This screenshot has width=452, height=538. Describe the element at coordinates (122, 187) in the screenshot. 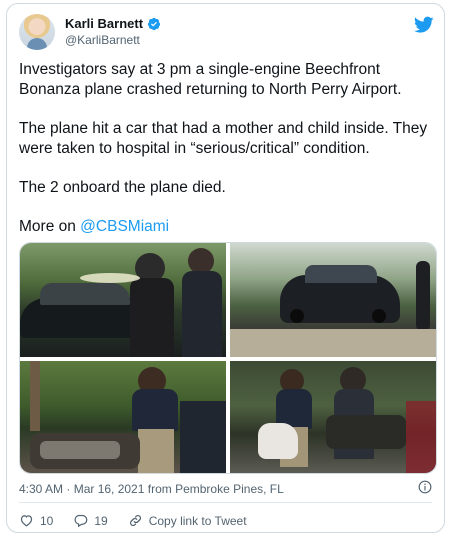

I see `tweet-paragraph: The 2 onboard the plane died.` at that location.